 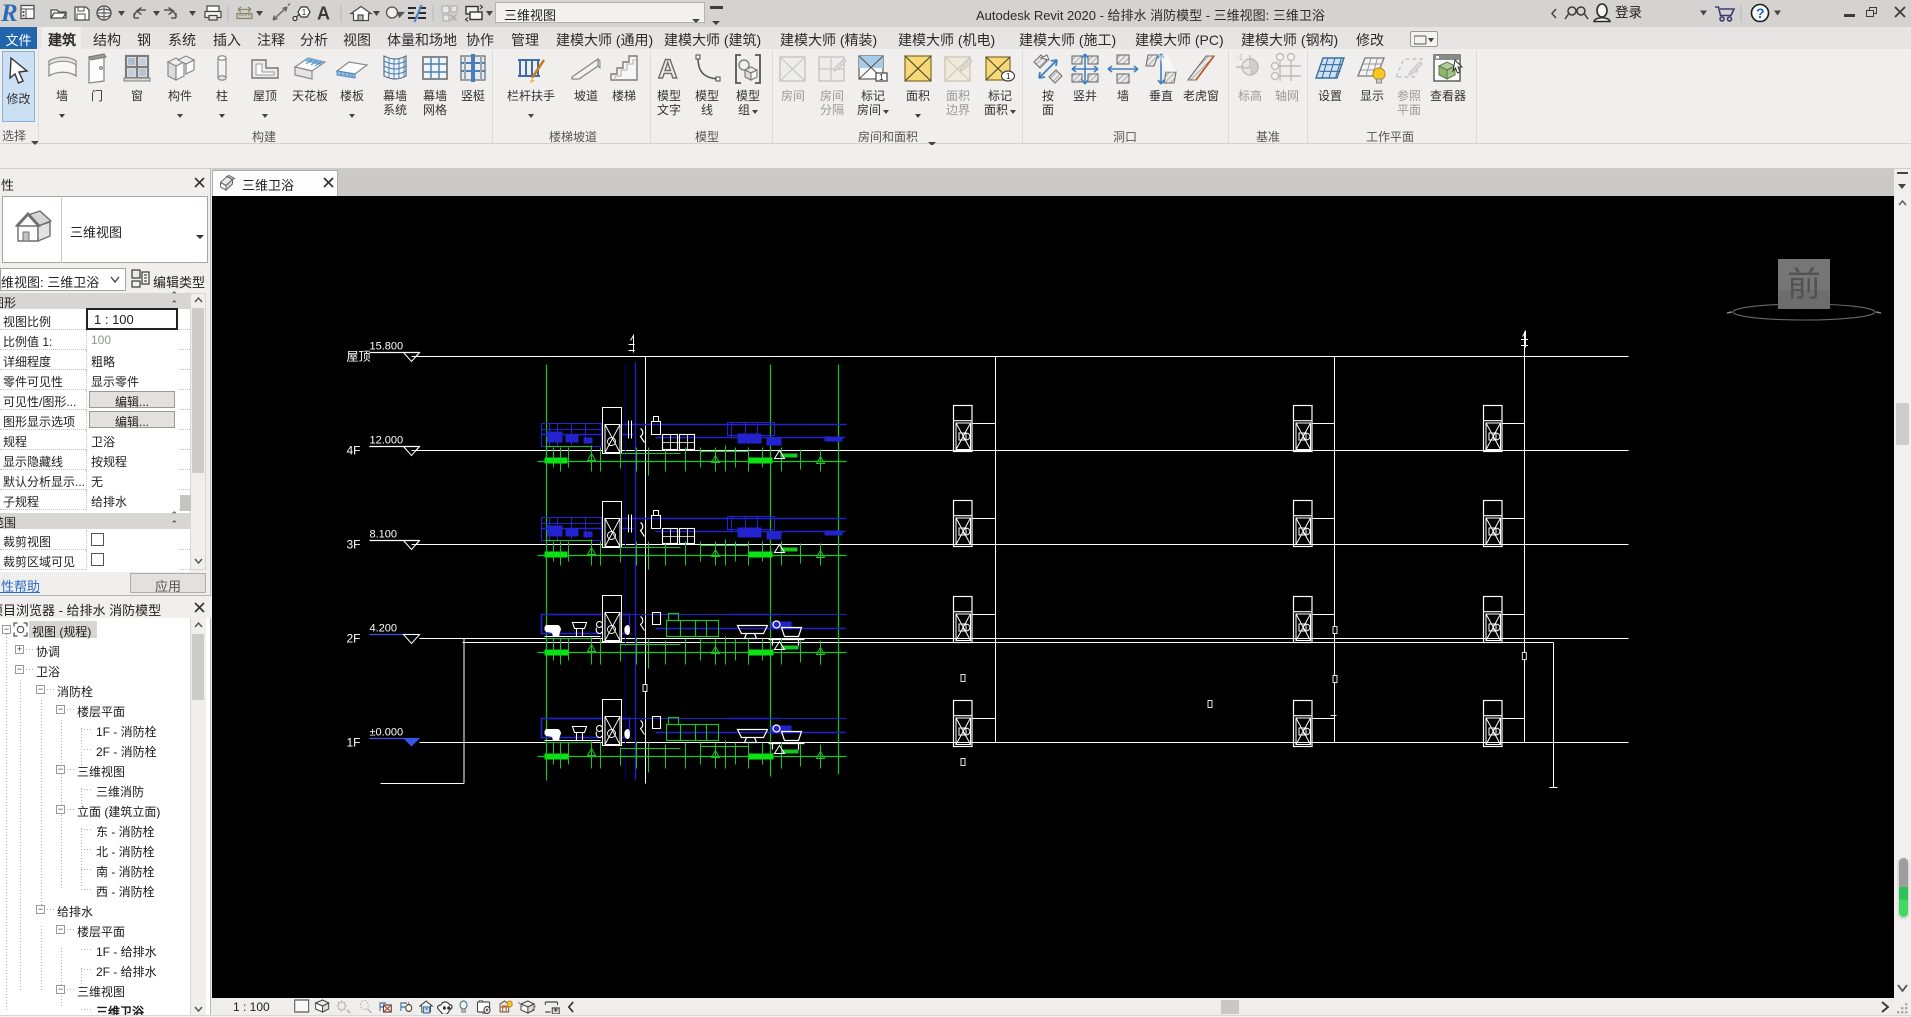 What do you see at coordinates (1628, 12) in the screenshot?
I see `svg-text: 登录` at bounding box center [1628, 12].